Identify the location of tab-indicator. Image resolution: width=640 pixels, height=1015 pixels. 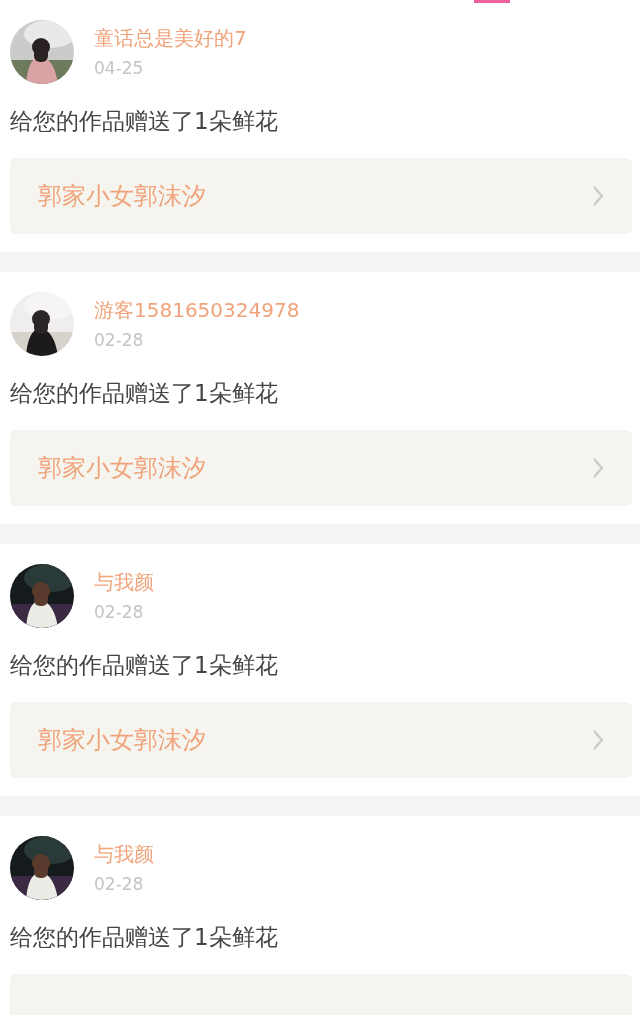
(492, 1).